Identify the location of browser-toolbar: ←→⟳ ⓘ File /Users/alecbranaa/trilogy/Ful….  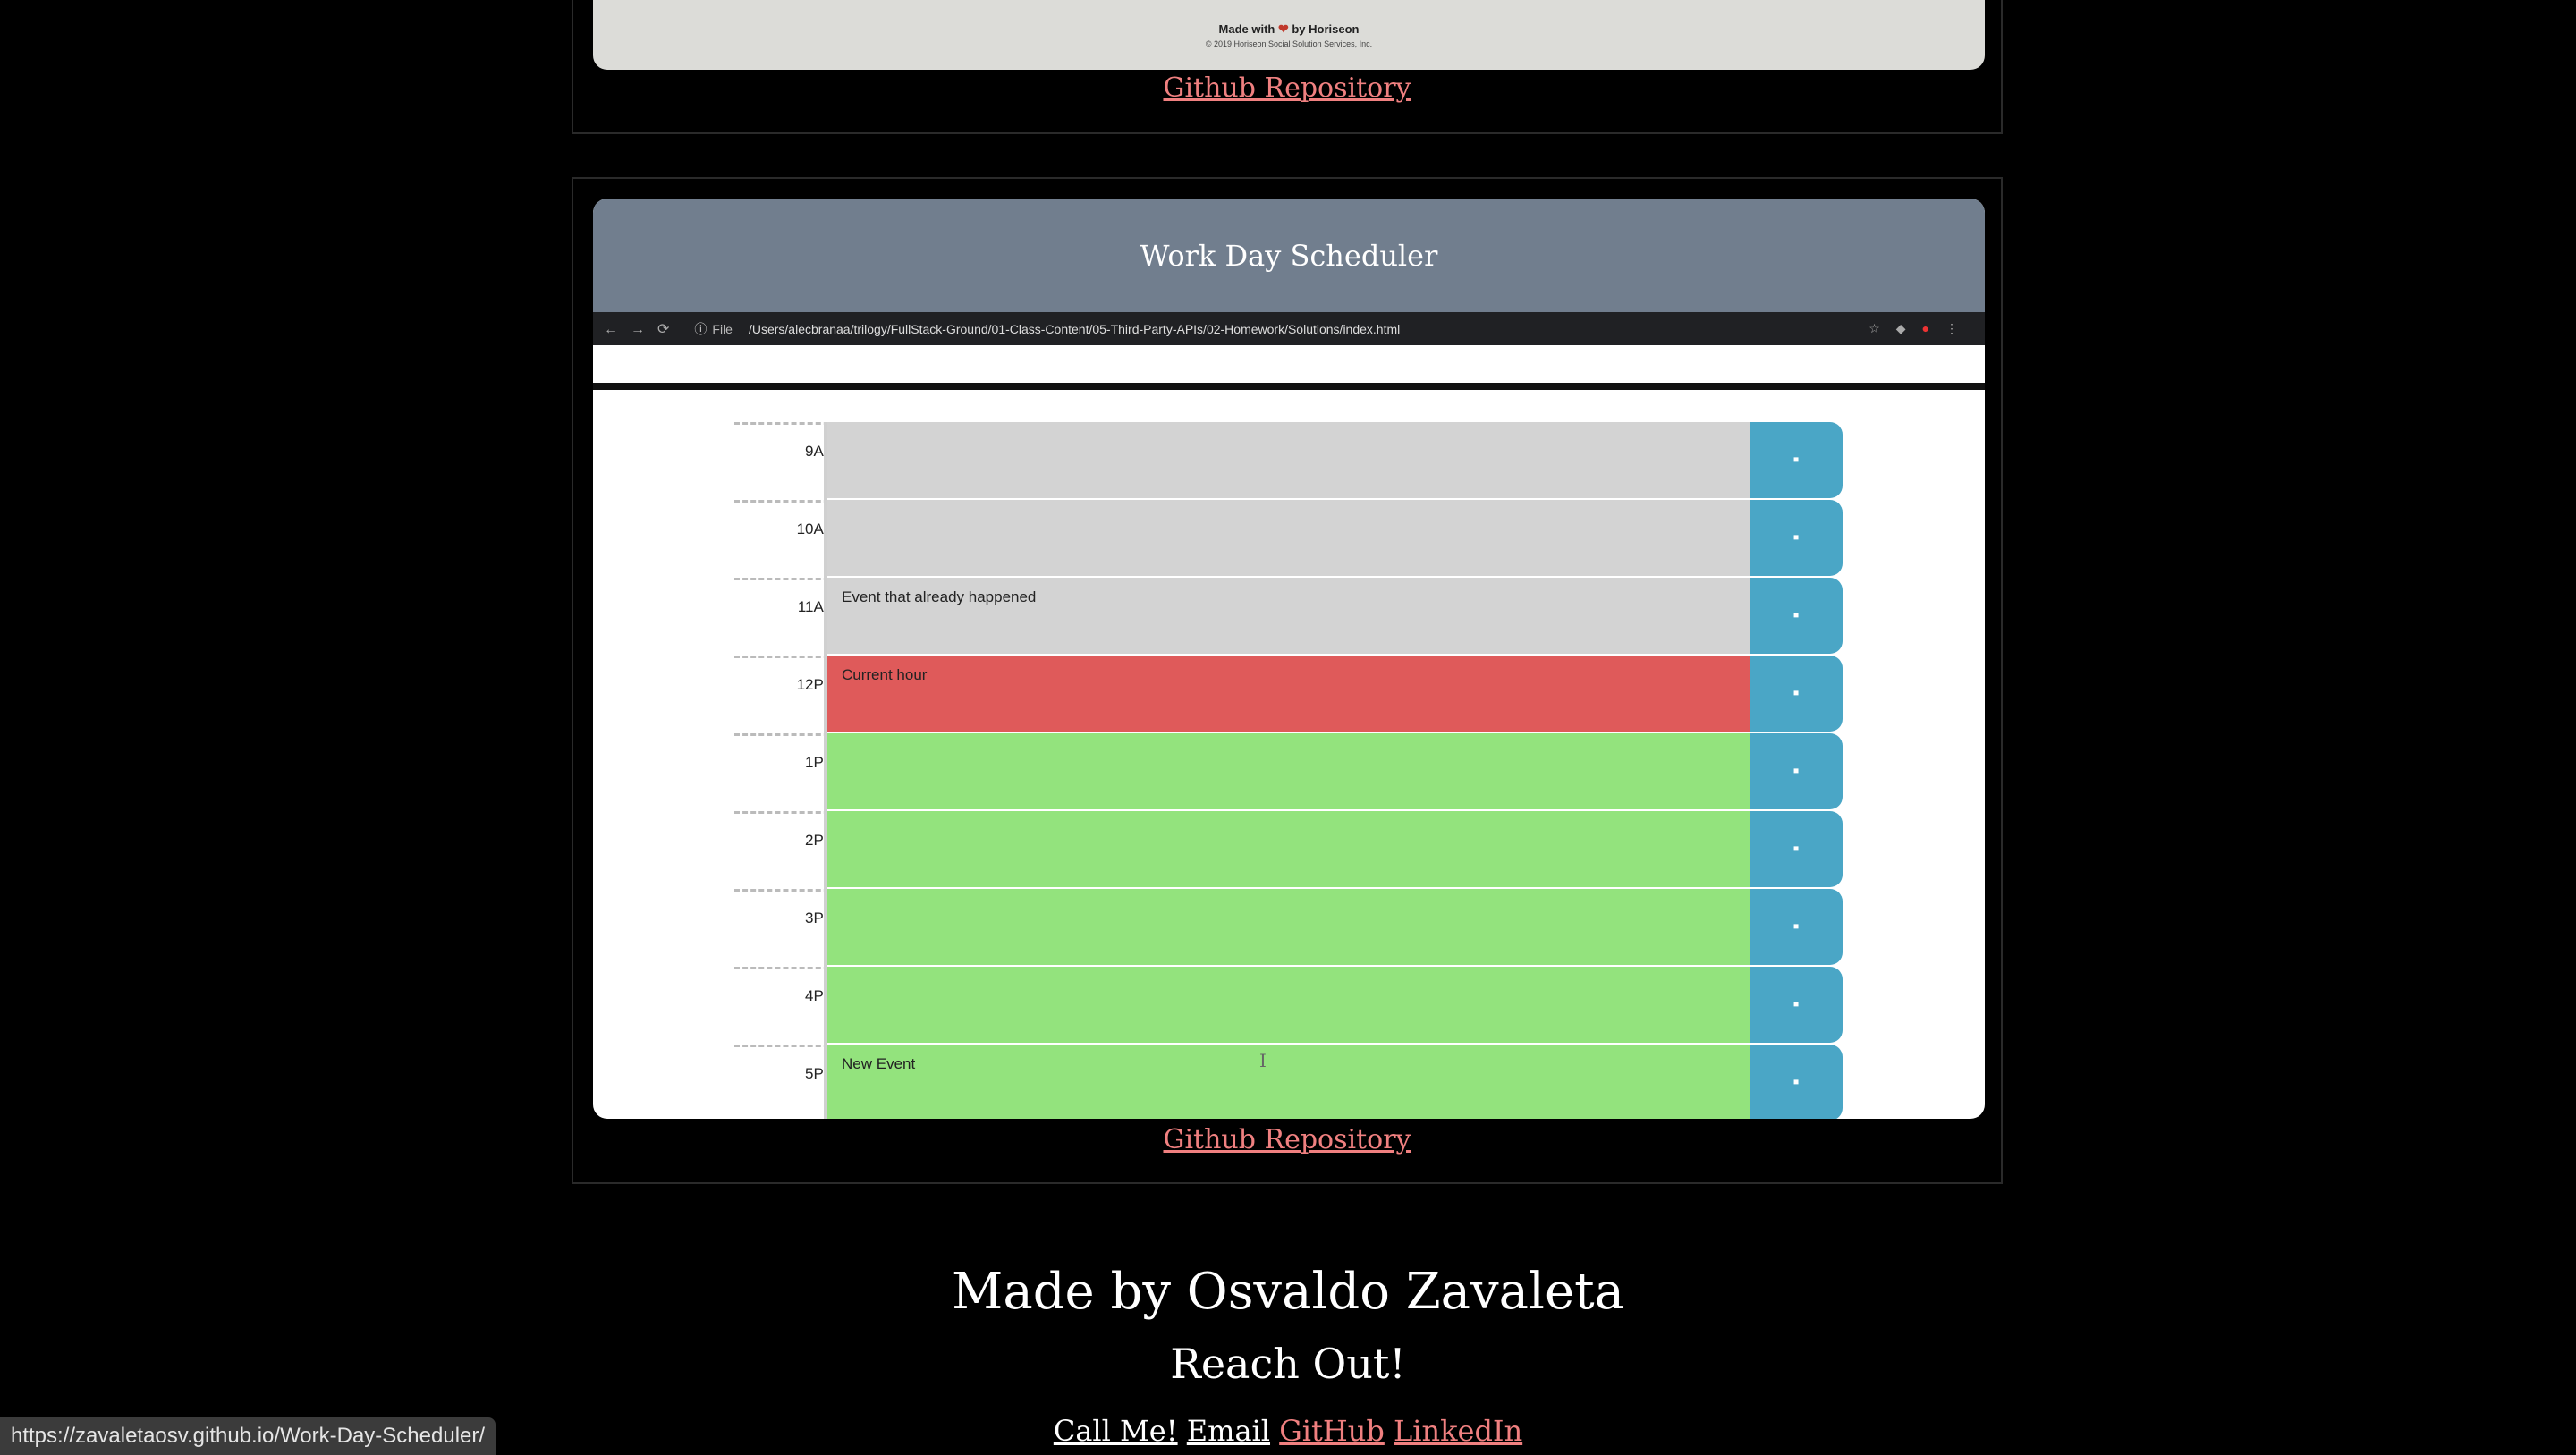
(1289, 328).